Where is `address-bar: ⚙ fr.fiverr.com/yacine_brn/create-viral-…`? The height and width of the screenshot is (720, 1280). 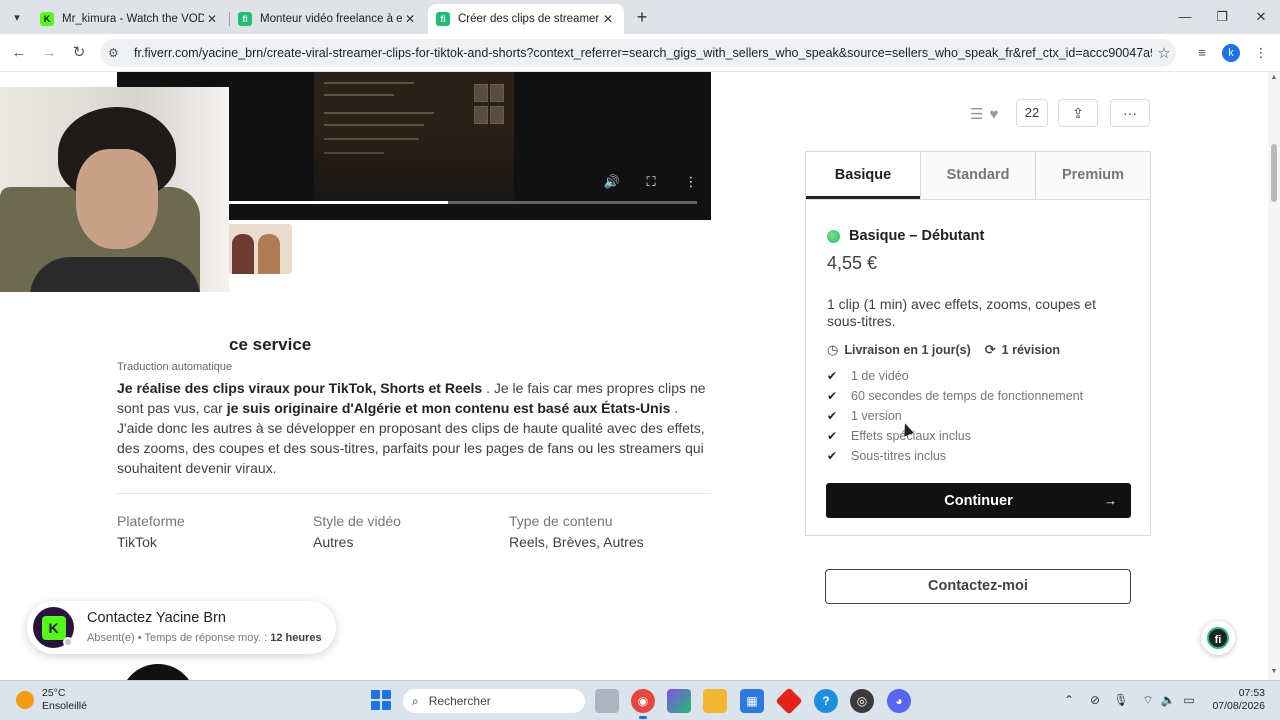
address-bar: ⚙ fr.fiverr.com/yacine_brn/create-viral-… is located at coordinates (638, 53).